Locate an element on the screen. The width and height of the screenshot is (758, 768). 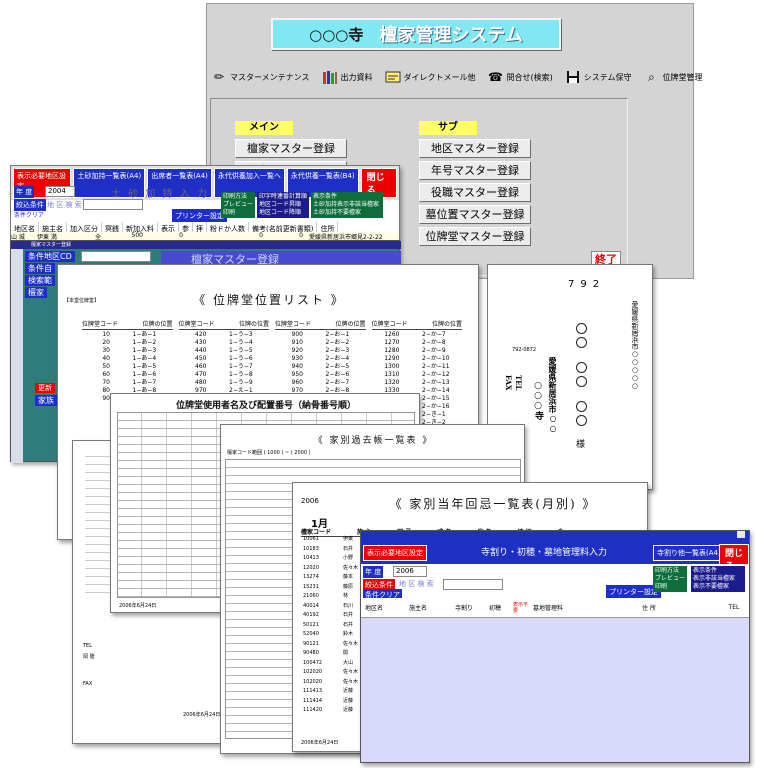
ihai-pos: 1−う−3 is located at coordinates (241, 334).